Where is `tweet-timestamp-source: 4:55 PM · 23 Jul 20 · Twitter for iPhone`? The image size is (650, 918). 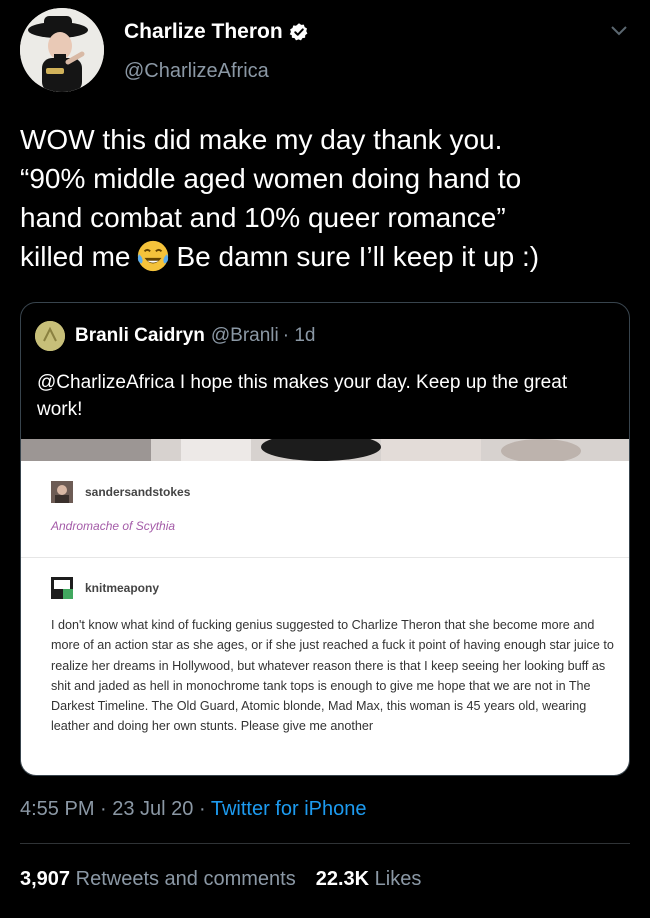
tweet-timestamp-source: 4:55 PM · 23 Jul 20 · Twitter for iPhone is located at coordinates (193, 809).